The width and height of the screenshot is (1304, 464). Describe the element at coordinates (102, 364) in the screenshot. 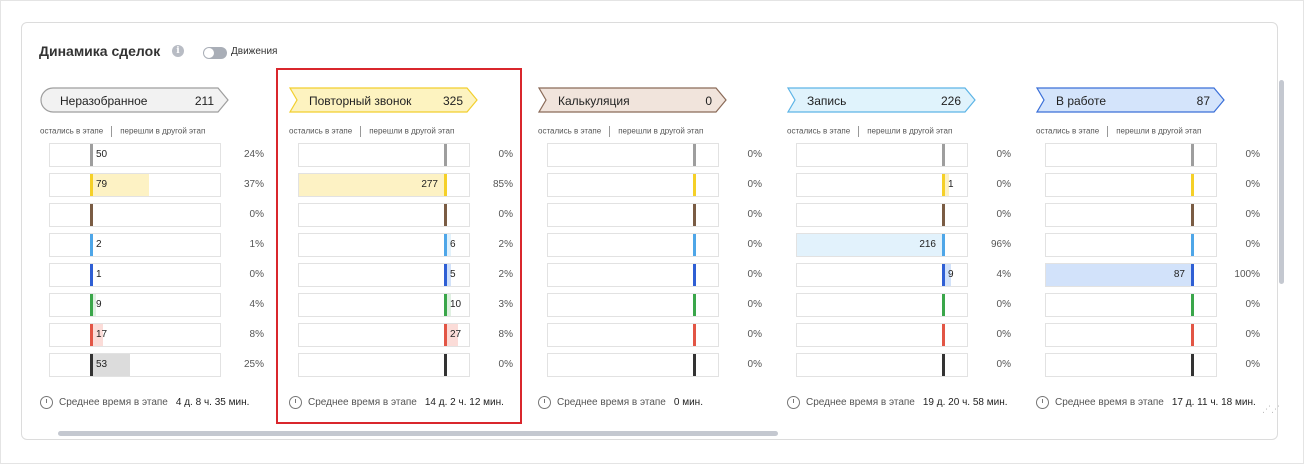

I see `stayed-count: 53` at that location.